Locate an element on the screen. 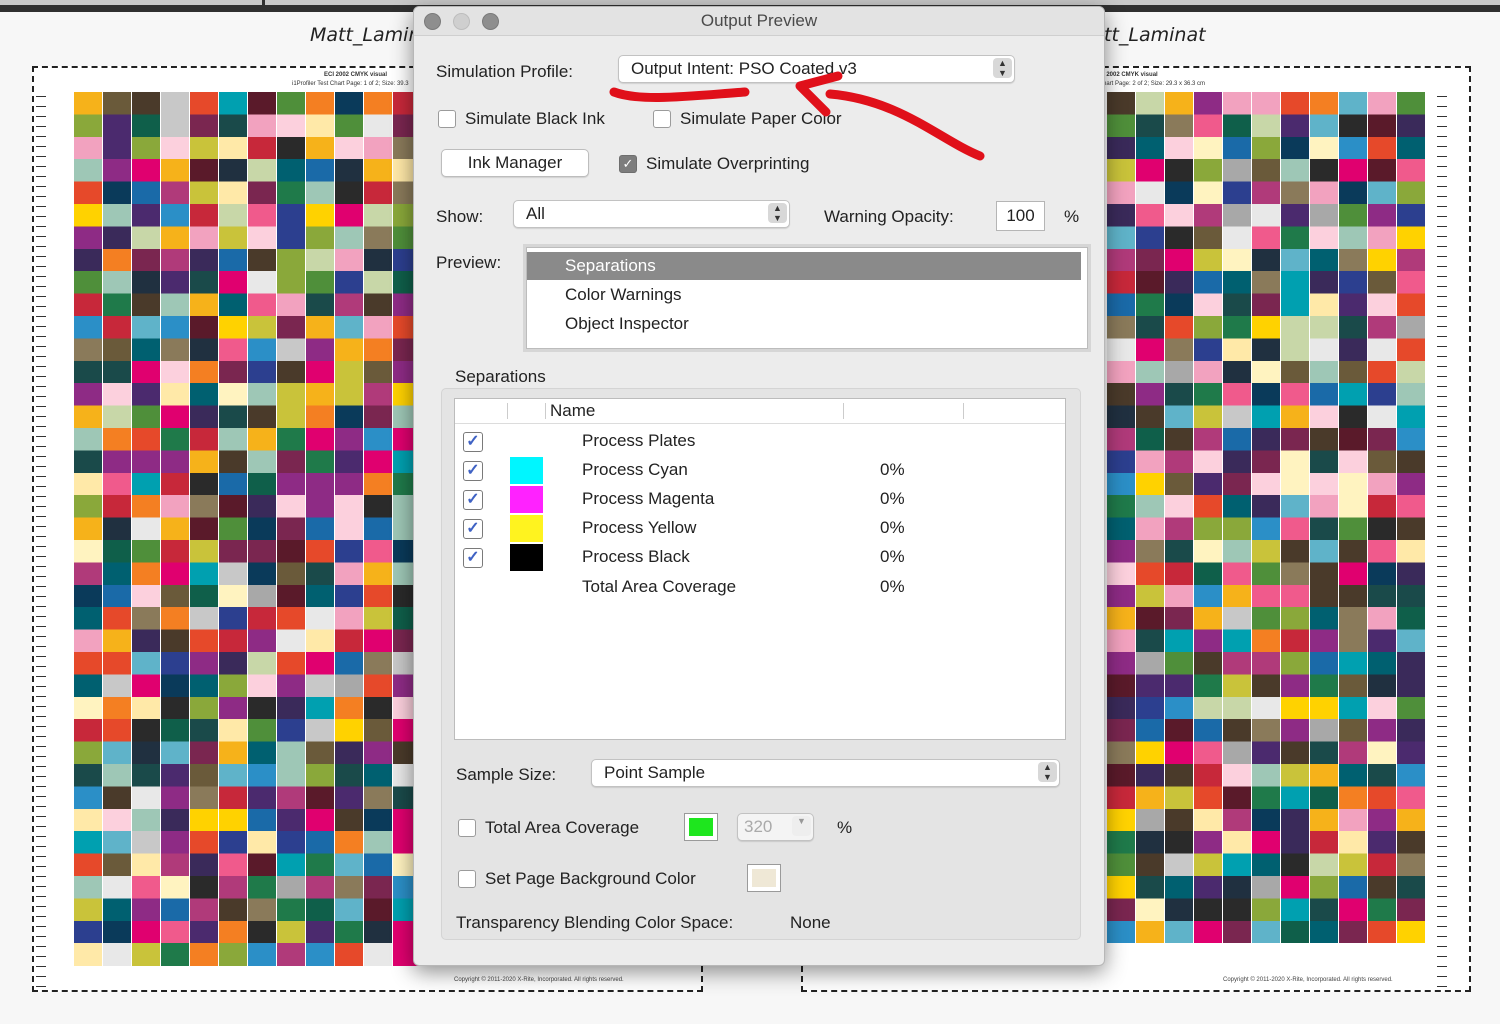  name-column-header: Name is located at coordinates (573, 411).